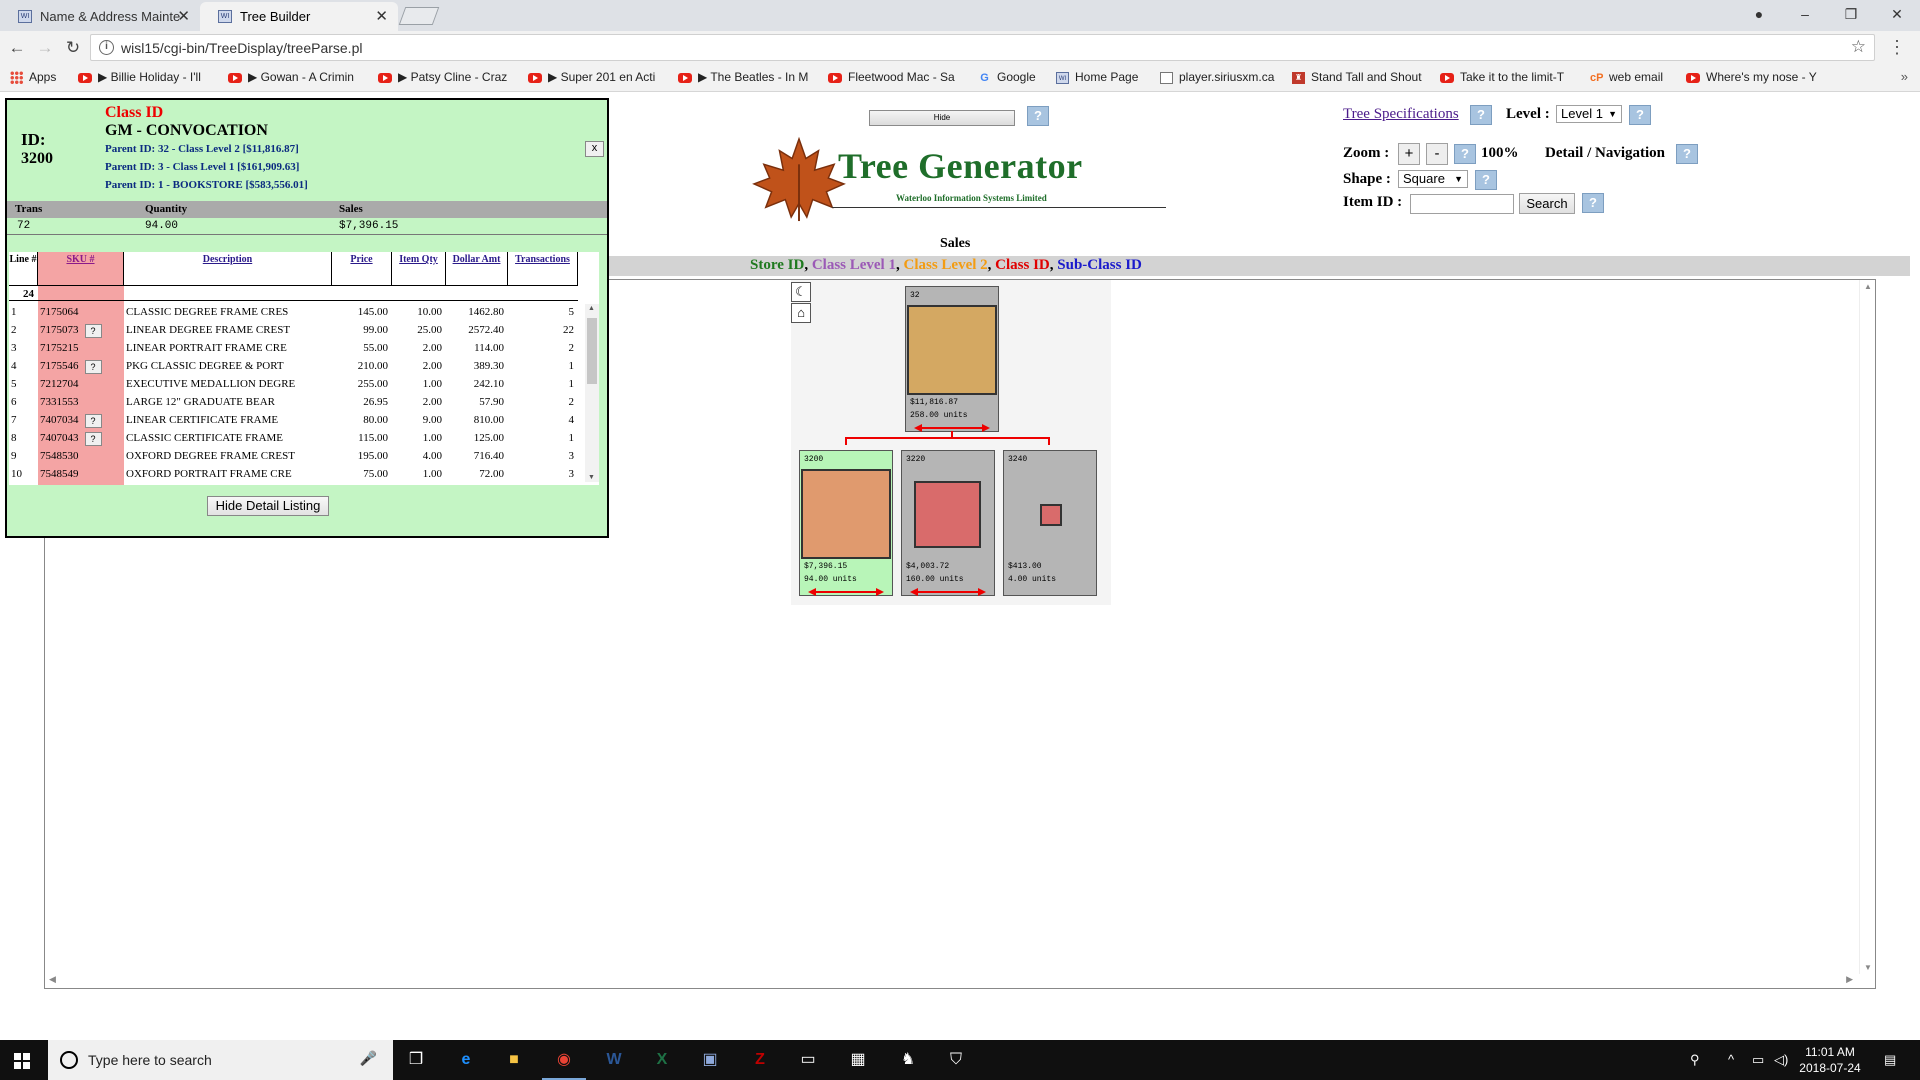 Image resolution: width=1920 pixels, height=1080 pixels. I want to click on bookmark-item: ▶ Patsy Cline - Craz, so click(442, 77).